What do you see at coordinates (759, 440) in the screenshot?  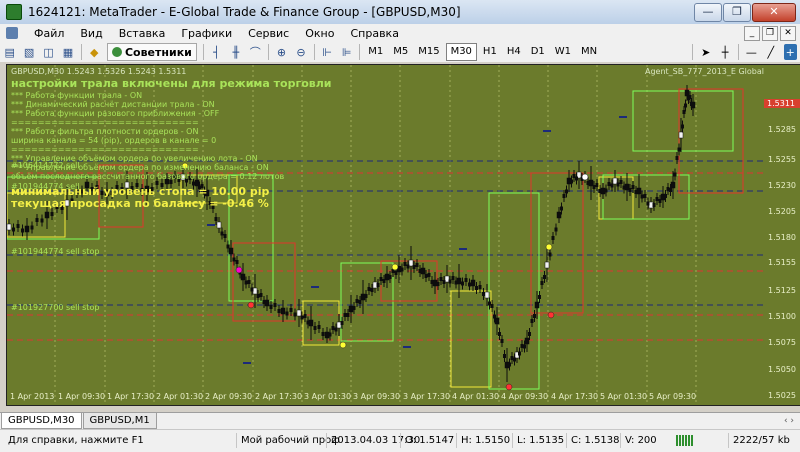 I see `status-traffic: 2222/57 kb` at bounding box center [759, 440].